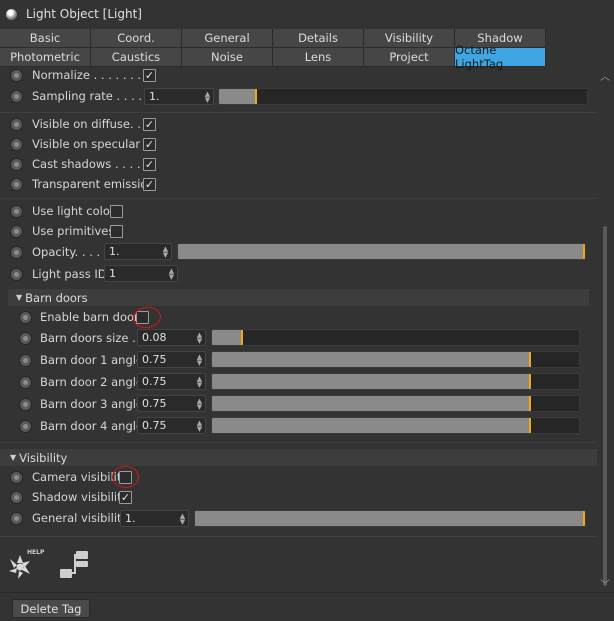  I want to click on use-light-color-radio, so click(16, 211).